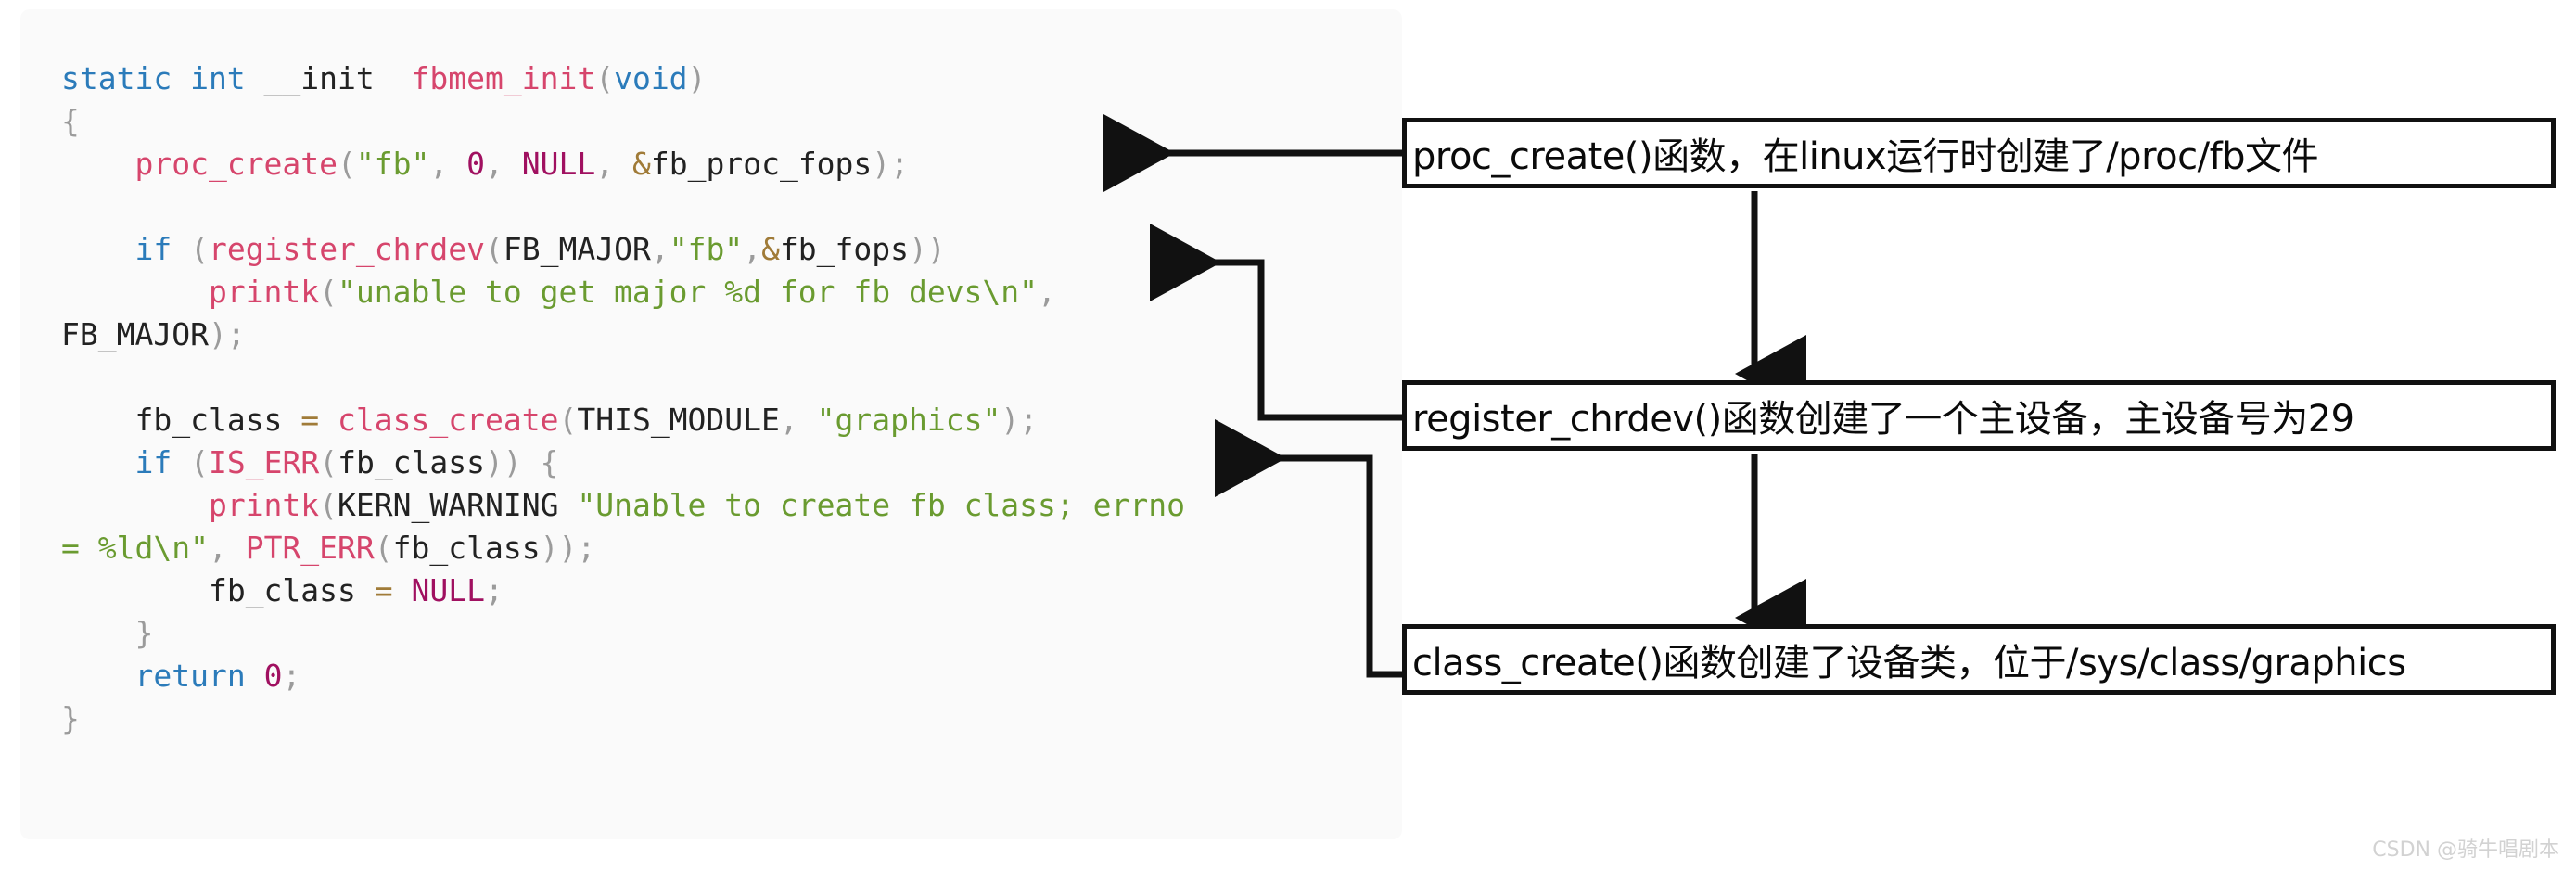 This screenshot has height=870, width=2576. I want to click on code-line: fb_class = NULL;, so click(723, 590).